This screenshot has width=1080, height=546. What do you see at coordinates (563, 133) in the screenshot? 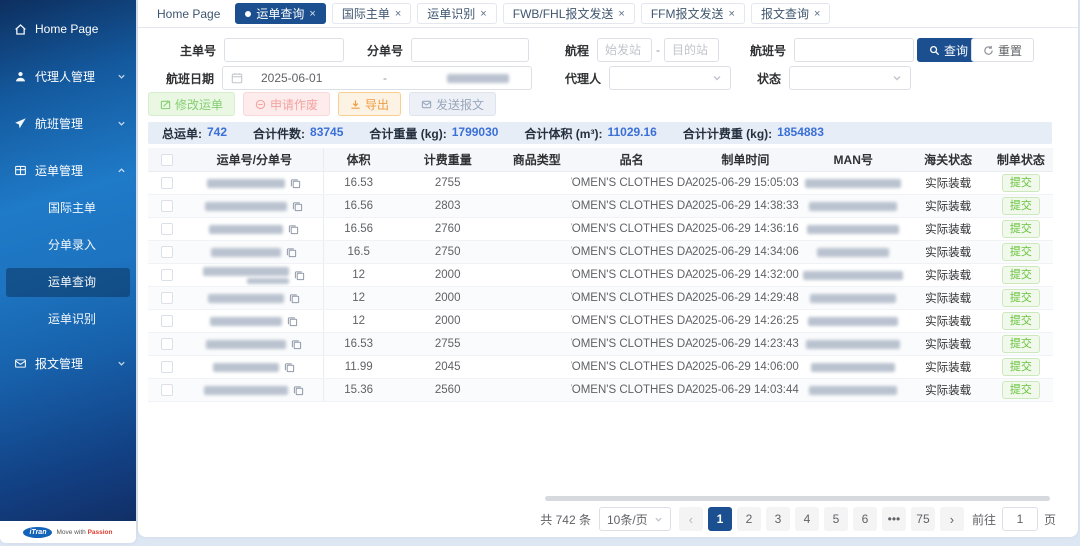
I see `summary-label: 合计体积 (m³):` at bounding box center [563, 133].